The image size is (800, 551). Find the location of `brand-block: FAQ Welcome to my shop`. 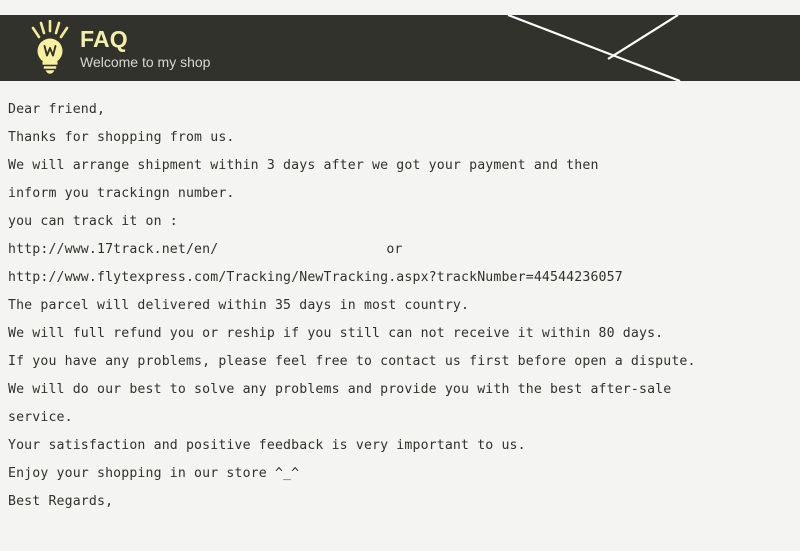

brand-block: FAQ Welcome to my shop is located at coordinates (119, 48).